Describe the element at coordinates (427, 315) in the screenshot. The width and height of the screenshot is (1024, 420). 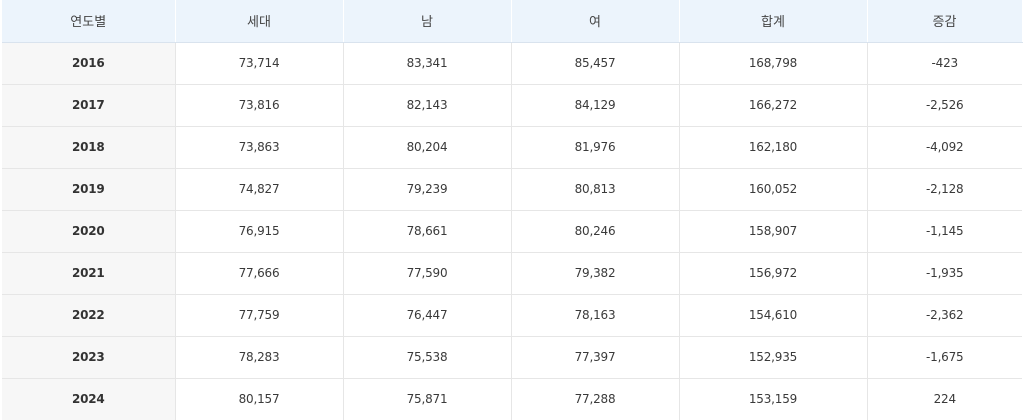
I see `male-cell: 76,447` at that location.